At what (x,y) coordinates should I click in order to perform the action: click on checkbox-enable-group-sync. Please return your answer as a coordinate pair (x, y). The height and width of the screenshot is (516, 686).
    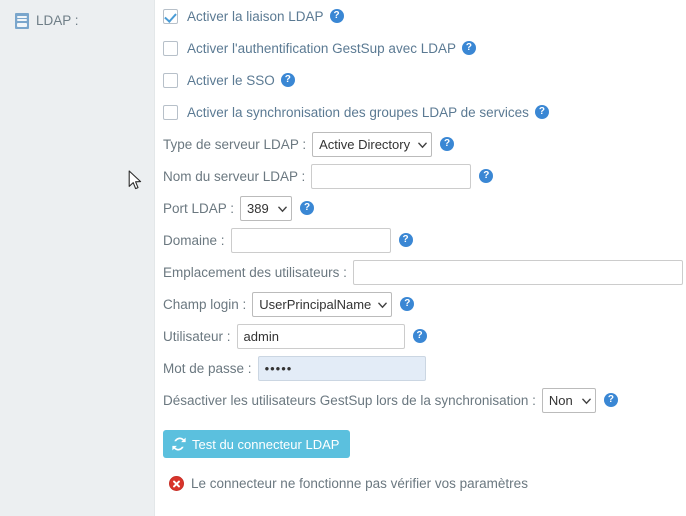
    Looking at the image, I should click on (170, 112).